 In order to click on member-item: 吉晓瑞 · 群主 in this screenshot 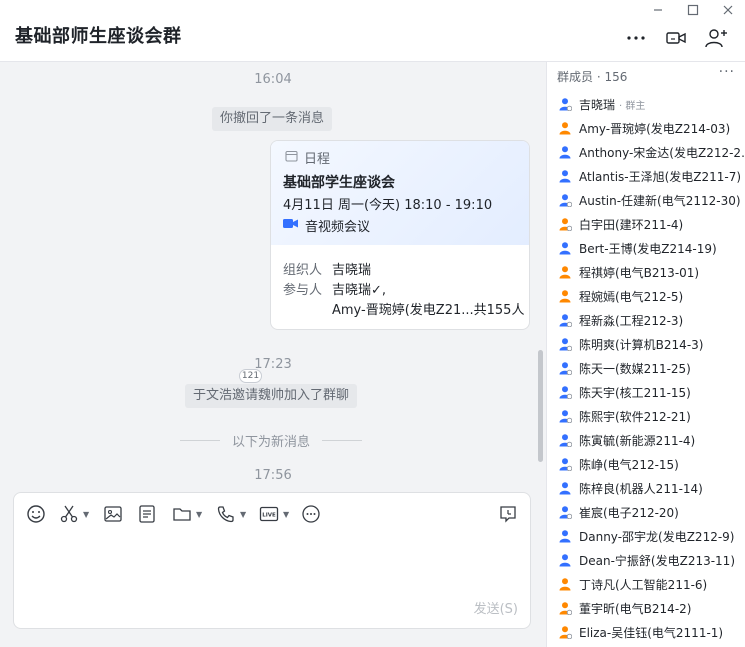, I will do `click(646, 104)`.